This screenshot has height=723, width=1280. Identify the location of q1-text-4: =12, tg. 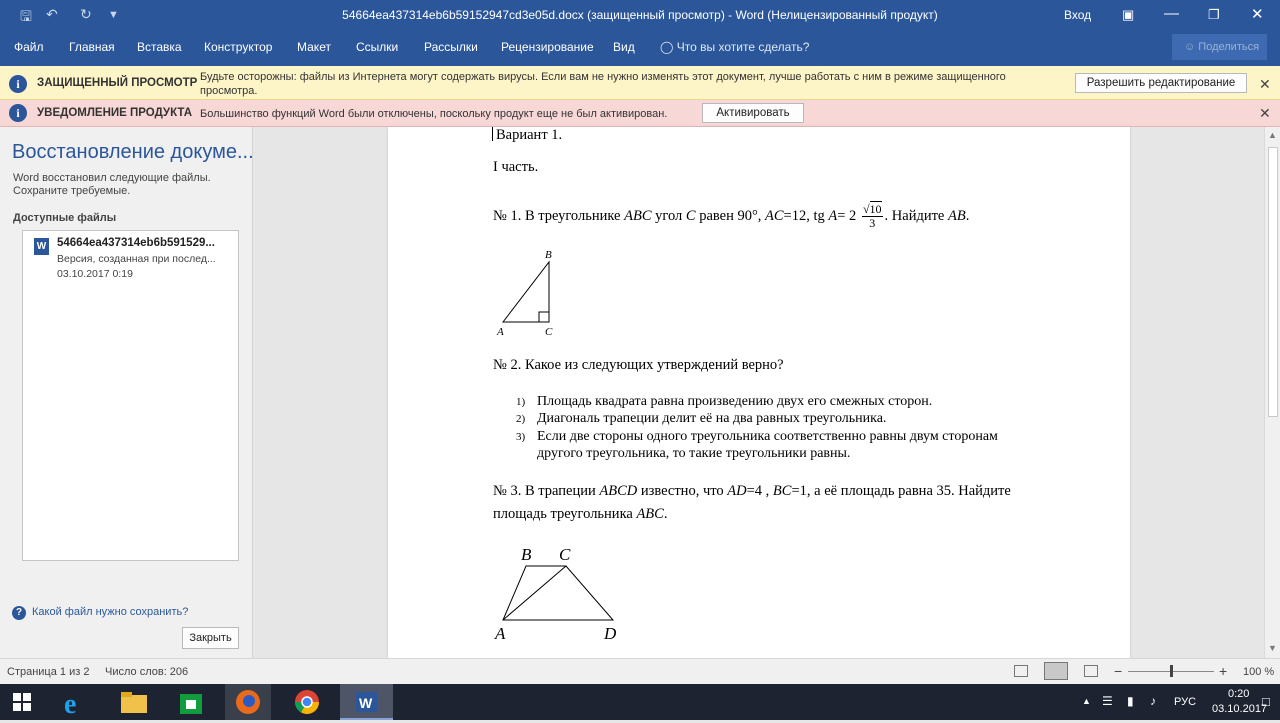
(806, 215).